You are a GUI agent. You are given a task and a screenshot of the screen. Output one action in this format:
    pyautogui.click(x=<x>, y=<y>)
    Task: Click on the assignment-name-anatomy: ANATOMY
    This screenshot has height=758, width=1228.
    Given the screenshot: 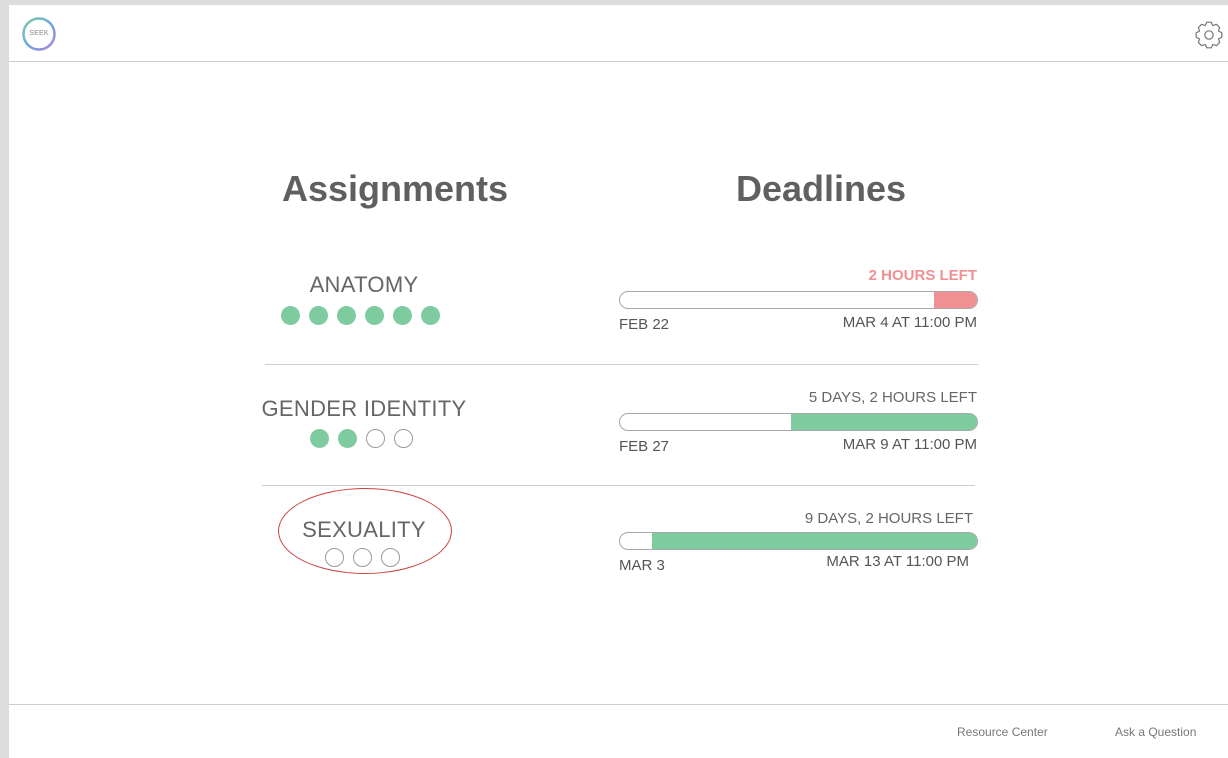 What is the action you would take?
    pyautogui.click(x=364, y=285)
    